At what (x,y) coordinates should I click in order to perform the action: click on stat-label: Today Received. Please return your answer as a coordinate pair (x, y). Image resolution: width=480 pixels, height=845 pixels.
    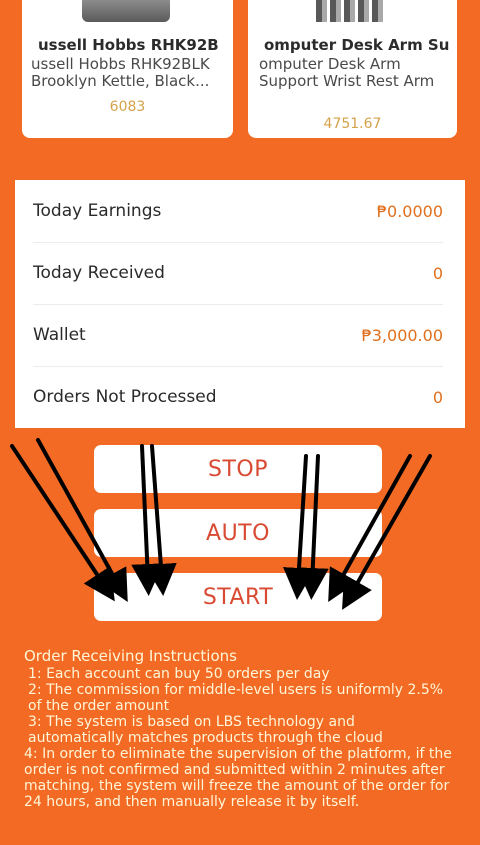
    Looking at the image, I should click on (99, 273).